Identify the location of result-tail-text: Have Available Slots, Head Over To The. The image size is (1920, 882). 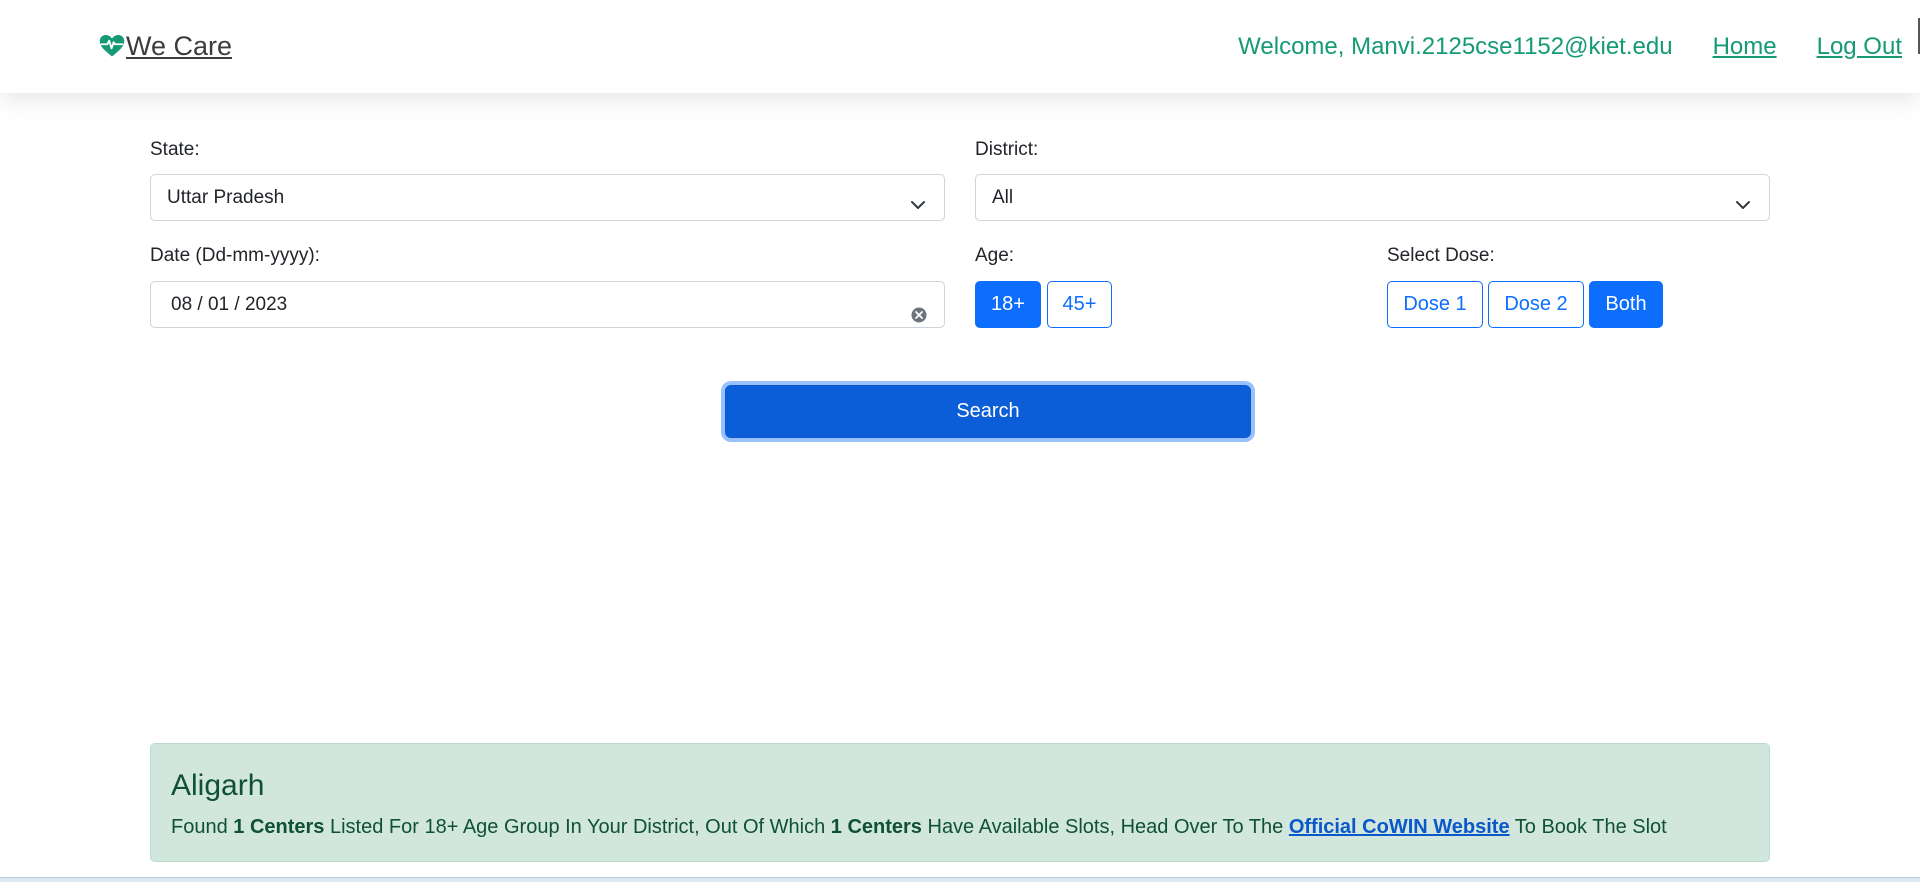
(1105, 827).